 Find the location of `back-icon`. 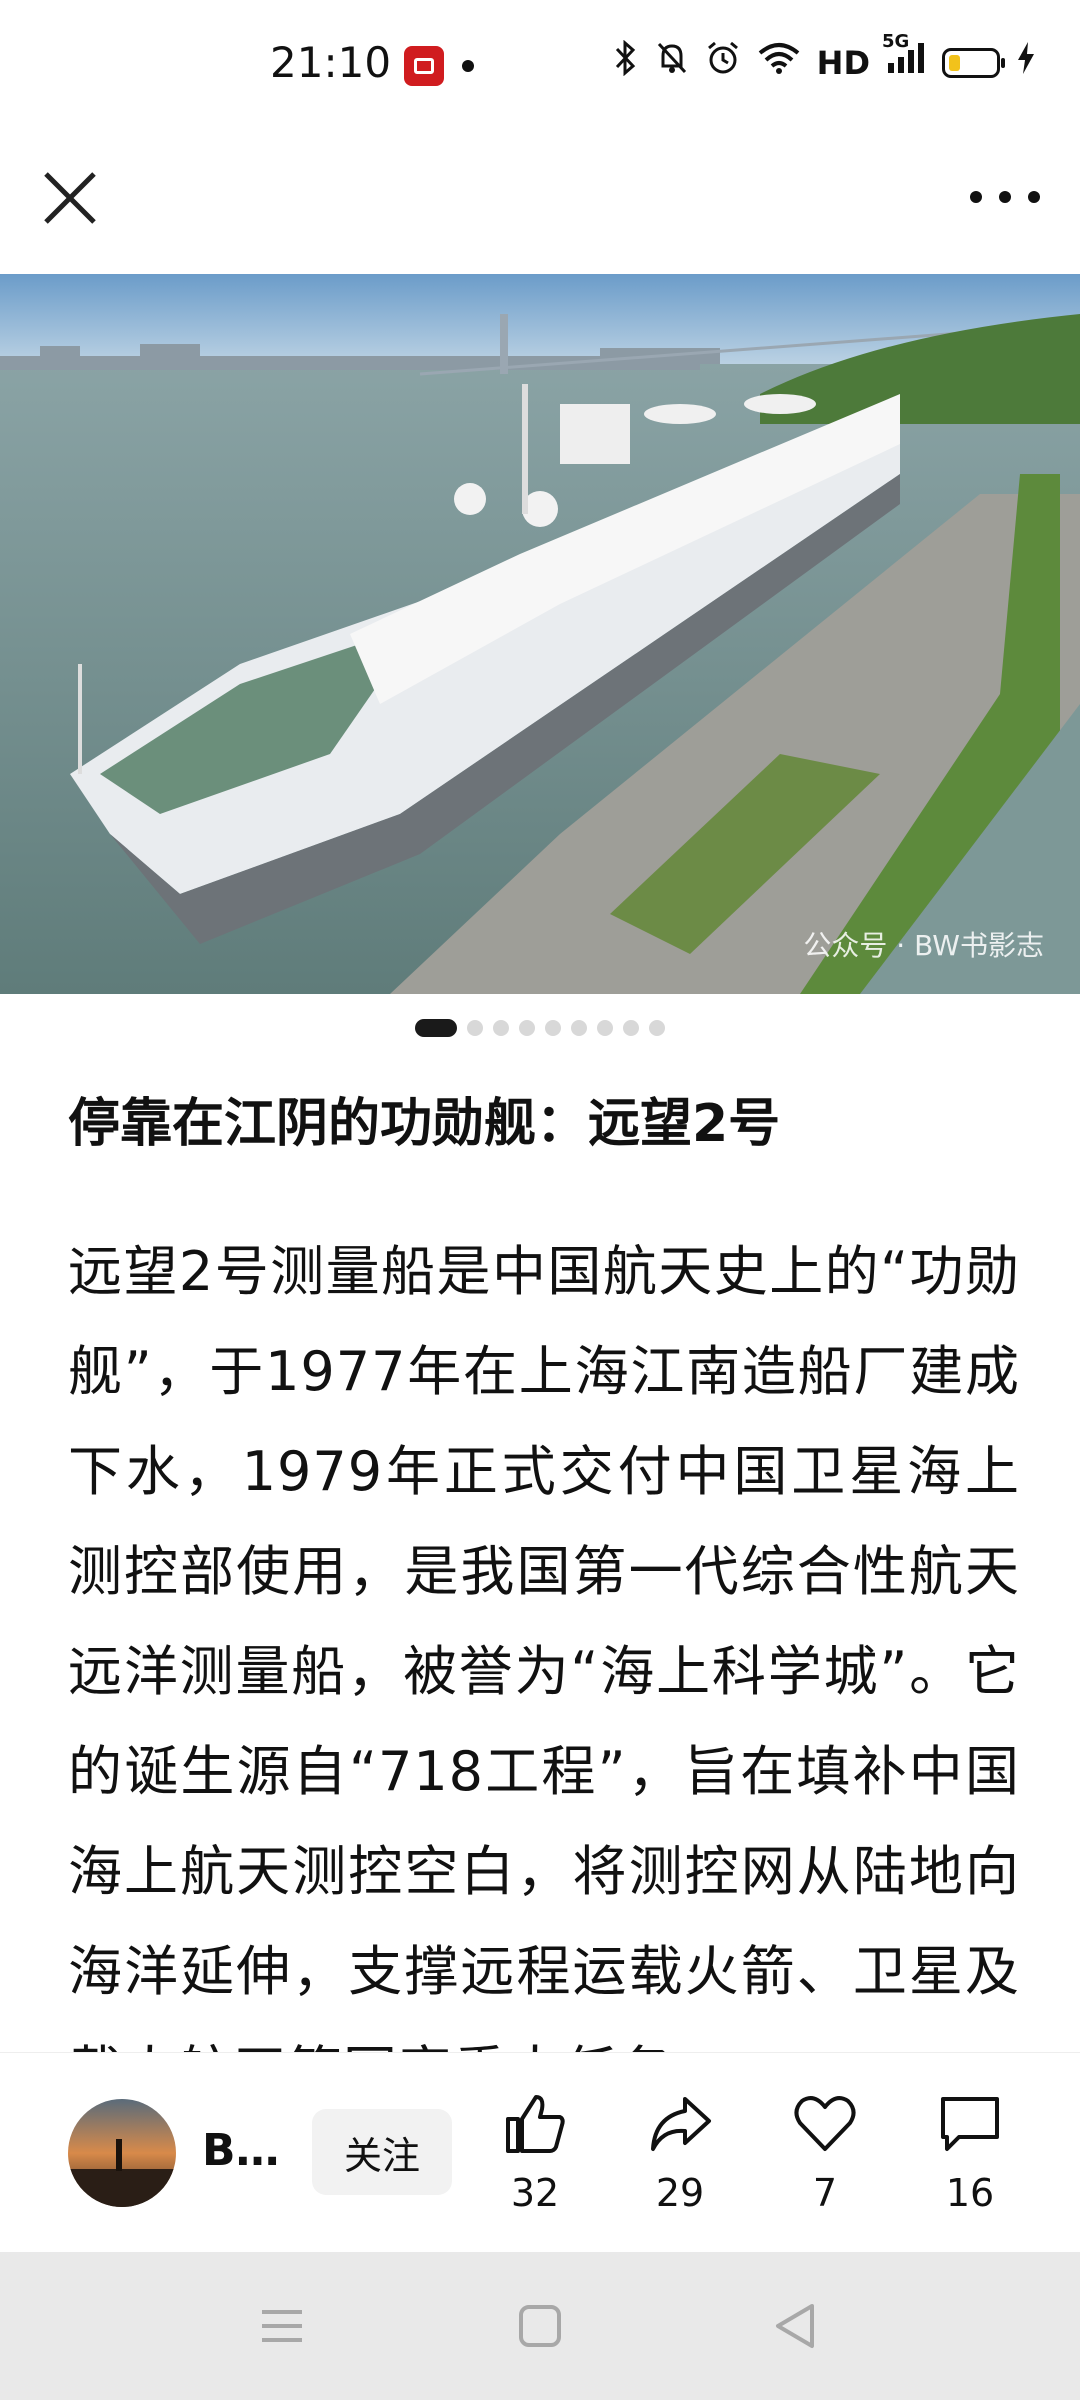

back-icon is located at coordinates (794, 2326).